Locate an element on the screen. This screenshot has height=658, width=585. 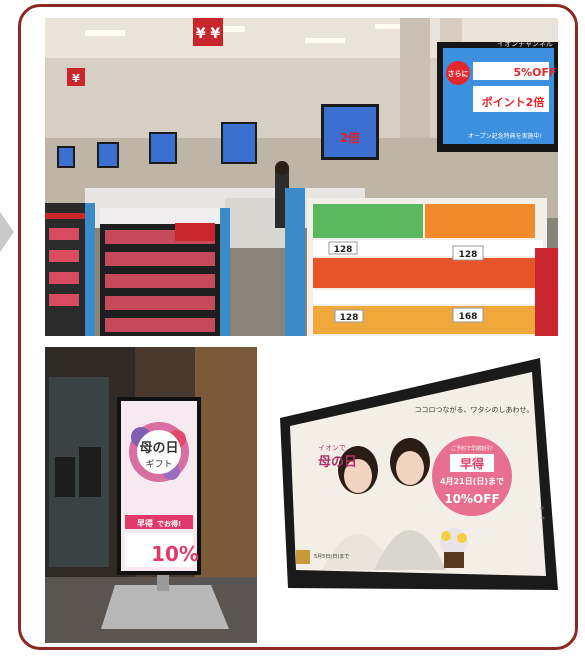
wall-monitor: イオンチャンネル さらに 5%OFF ポイント2倍 オープン記念特典を実施中! is located at coordinates (497, 96).